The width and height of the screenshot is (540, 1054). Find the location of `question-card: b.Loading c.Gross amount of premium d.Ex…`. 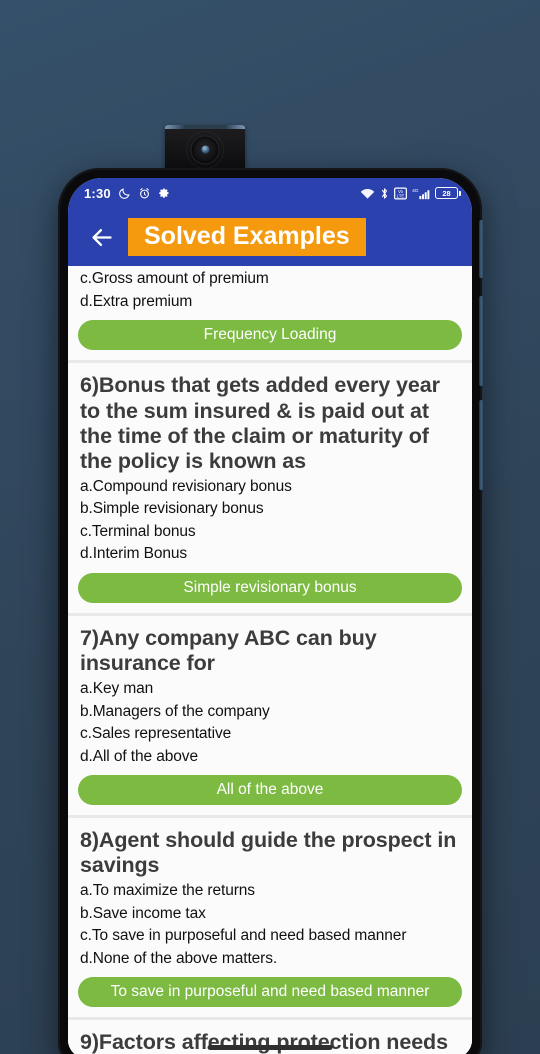

question-card: b.Loading c.Gross amount of premium d.Ex… is located at coordinates (270, 313).